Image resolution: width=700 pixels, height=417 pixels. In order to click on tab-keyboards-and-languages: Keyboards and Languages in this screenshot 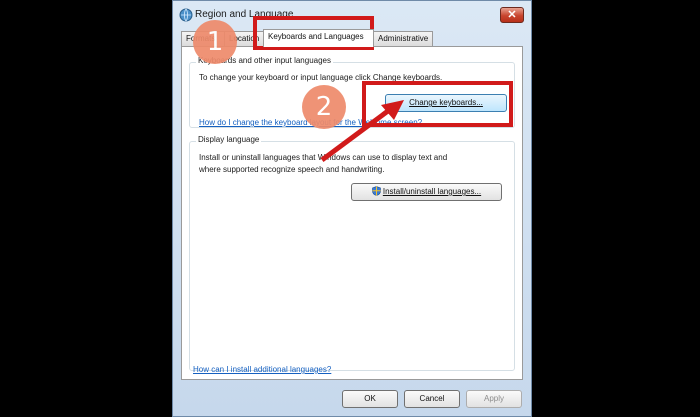, I will do `click(318, 38)`.